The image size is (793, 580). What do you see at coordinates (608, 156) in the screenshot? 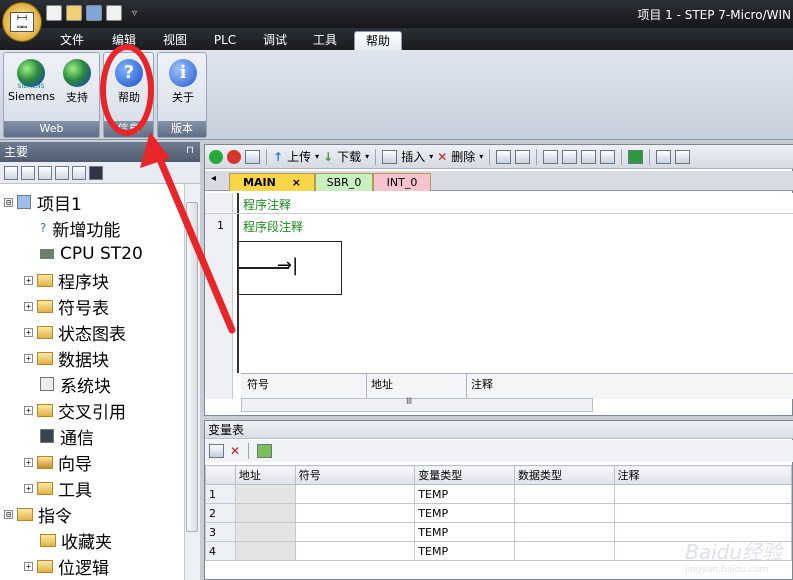
I see `delete-network-icon` at bounding box center [608, 156].